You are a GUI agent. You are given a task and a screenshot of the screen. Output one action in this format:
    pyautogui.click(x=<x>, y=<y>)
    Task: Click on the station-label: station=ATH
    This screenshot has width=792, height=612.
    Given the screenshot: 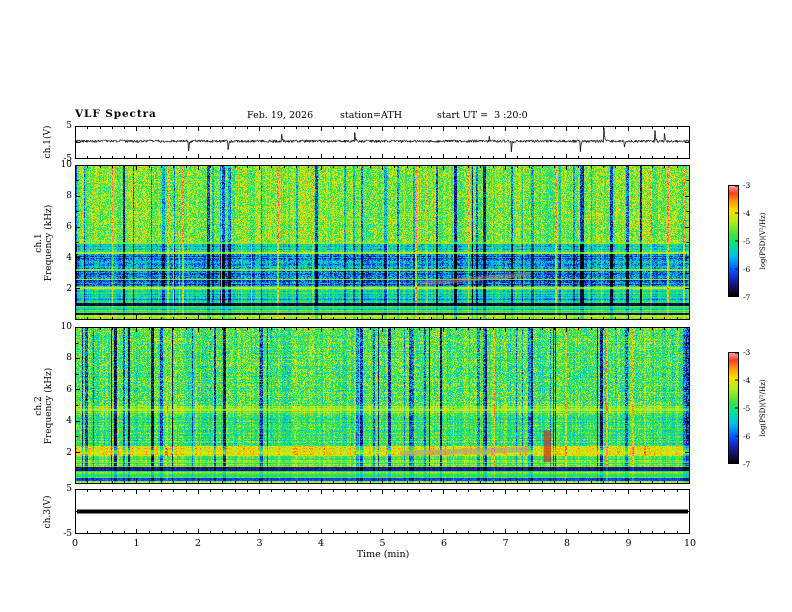 What is the action you would take?
    pyautogui.click(x=371, y=115)
    